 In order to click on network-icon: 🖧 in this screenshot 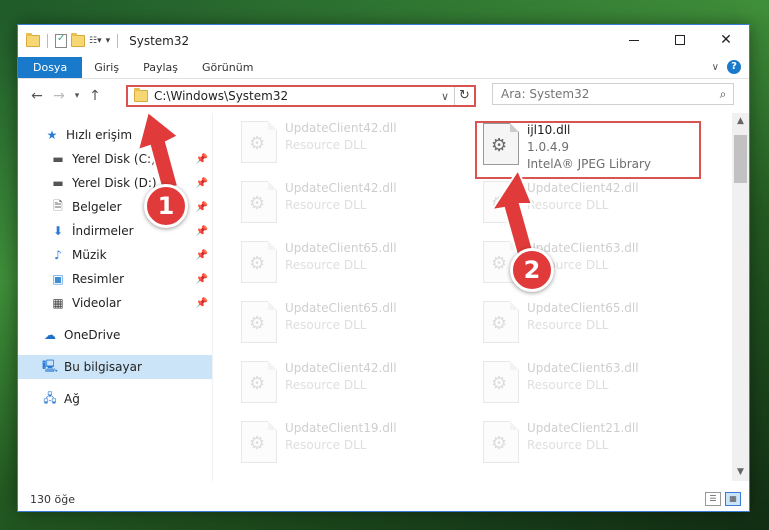, I will do `click(50, 397)`.